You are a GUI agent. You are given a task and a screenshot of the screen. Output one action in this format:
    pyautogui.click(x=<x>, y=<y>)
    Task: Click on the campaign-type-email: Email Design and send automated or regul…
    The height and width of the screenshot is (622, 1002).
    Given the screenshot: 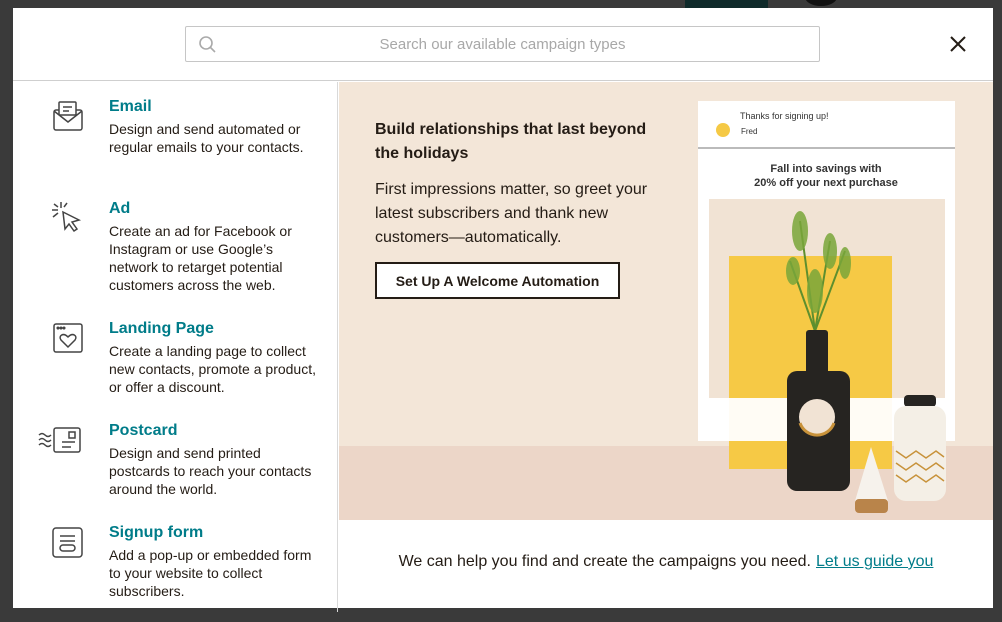 What is the action you would take?
    pyautogui.click(x=175, y=146)
    